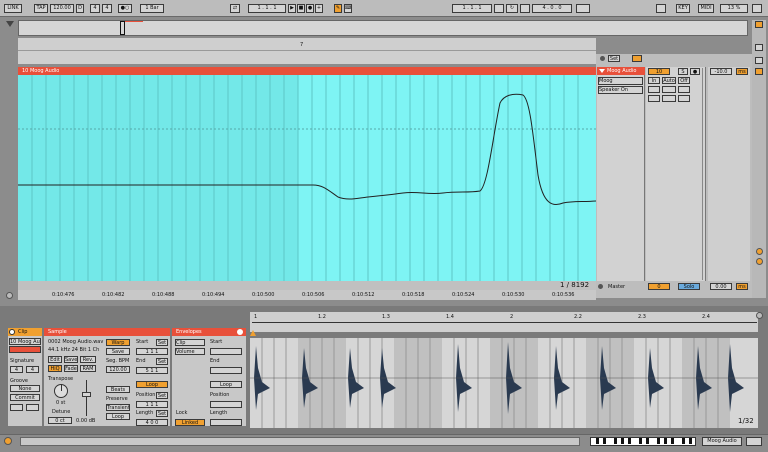 This screenshot has height=452, width=768. Describe the element at coordinates (162, 413) in the screenshot. I see `set-length-button: Set` at that location.